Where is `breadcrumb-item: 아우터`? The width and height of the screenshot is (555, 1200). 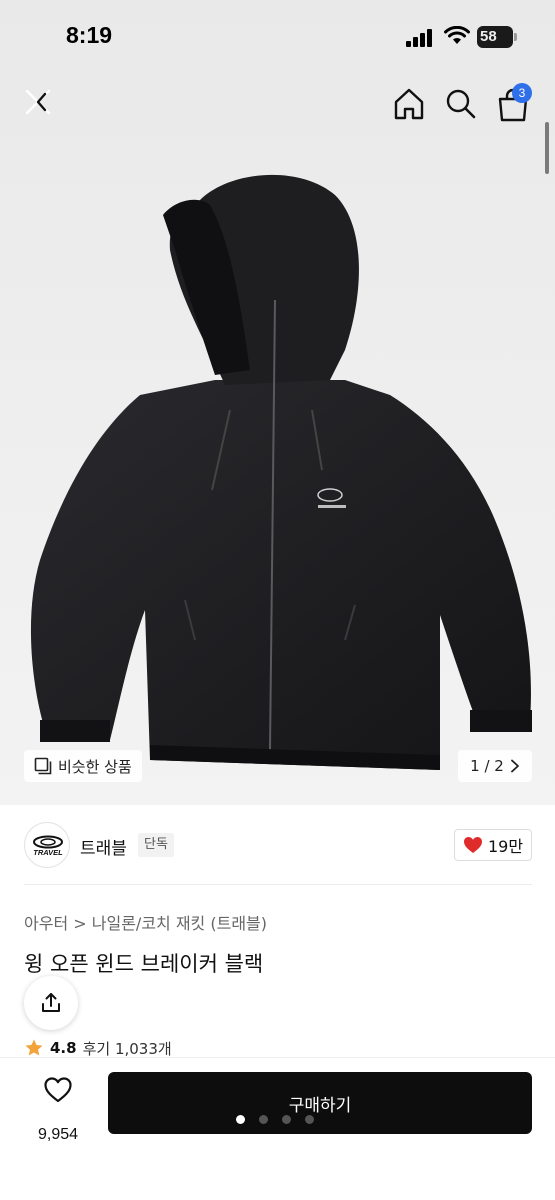
breadcrumb-item: 아우터 is located at coordinates (46, 923).